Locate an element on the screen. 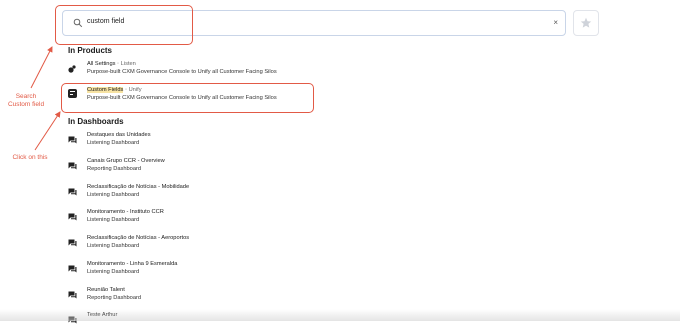  section-heading-products: In Products is located at coordinates (90, 50).